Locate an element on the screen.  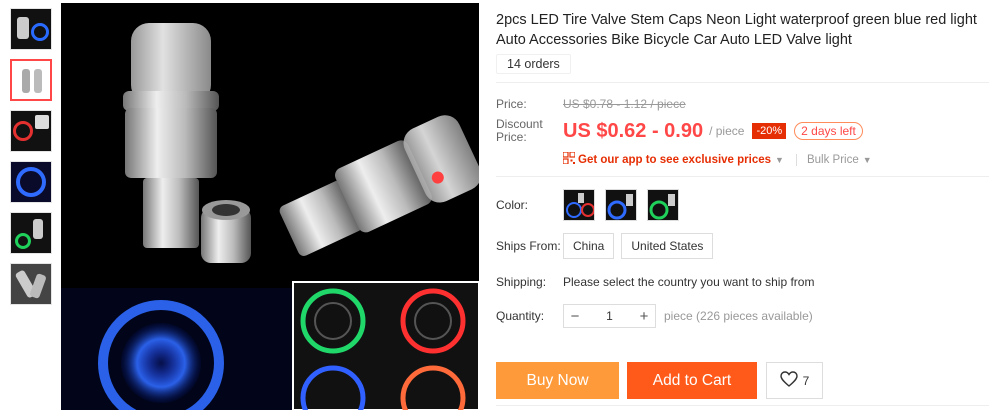
color-label: Color: is located at coordinates (512, 205).